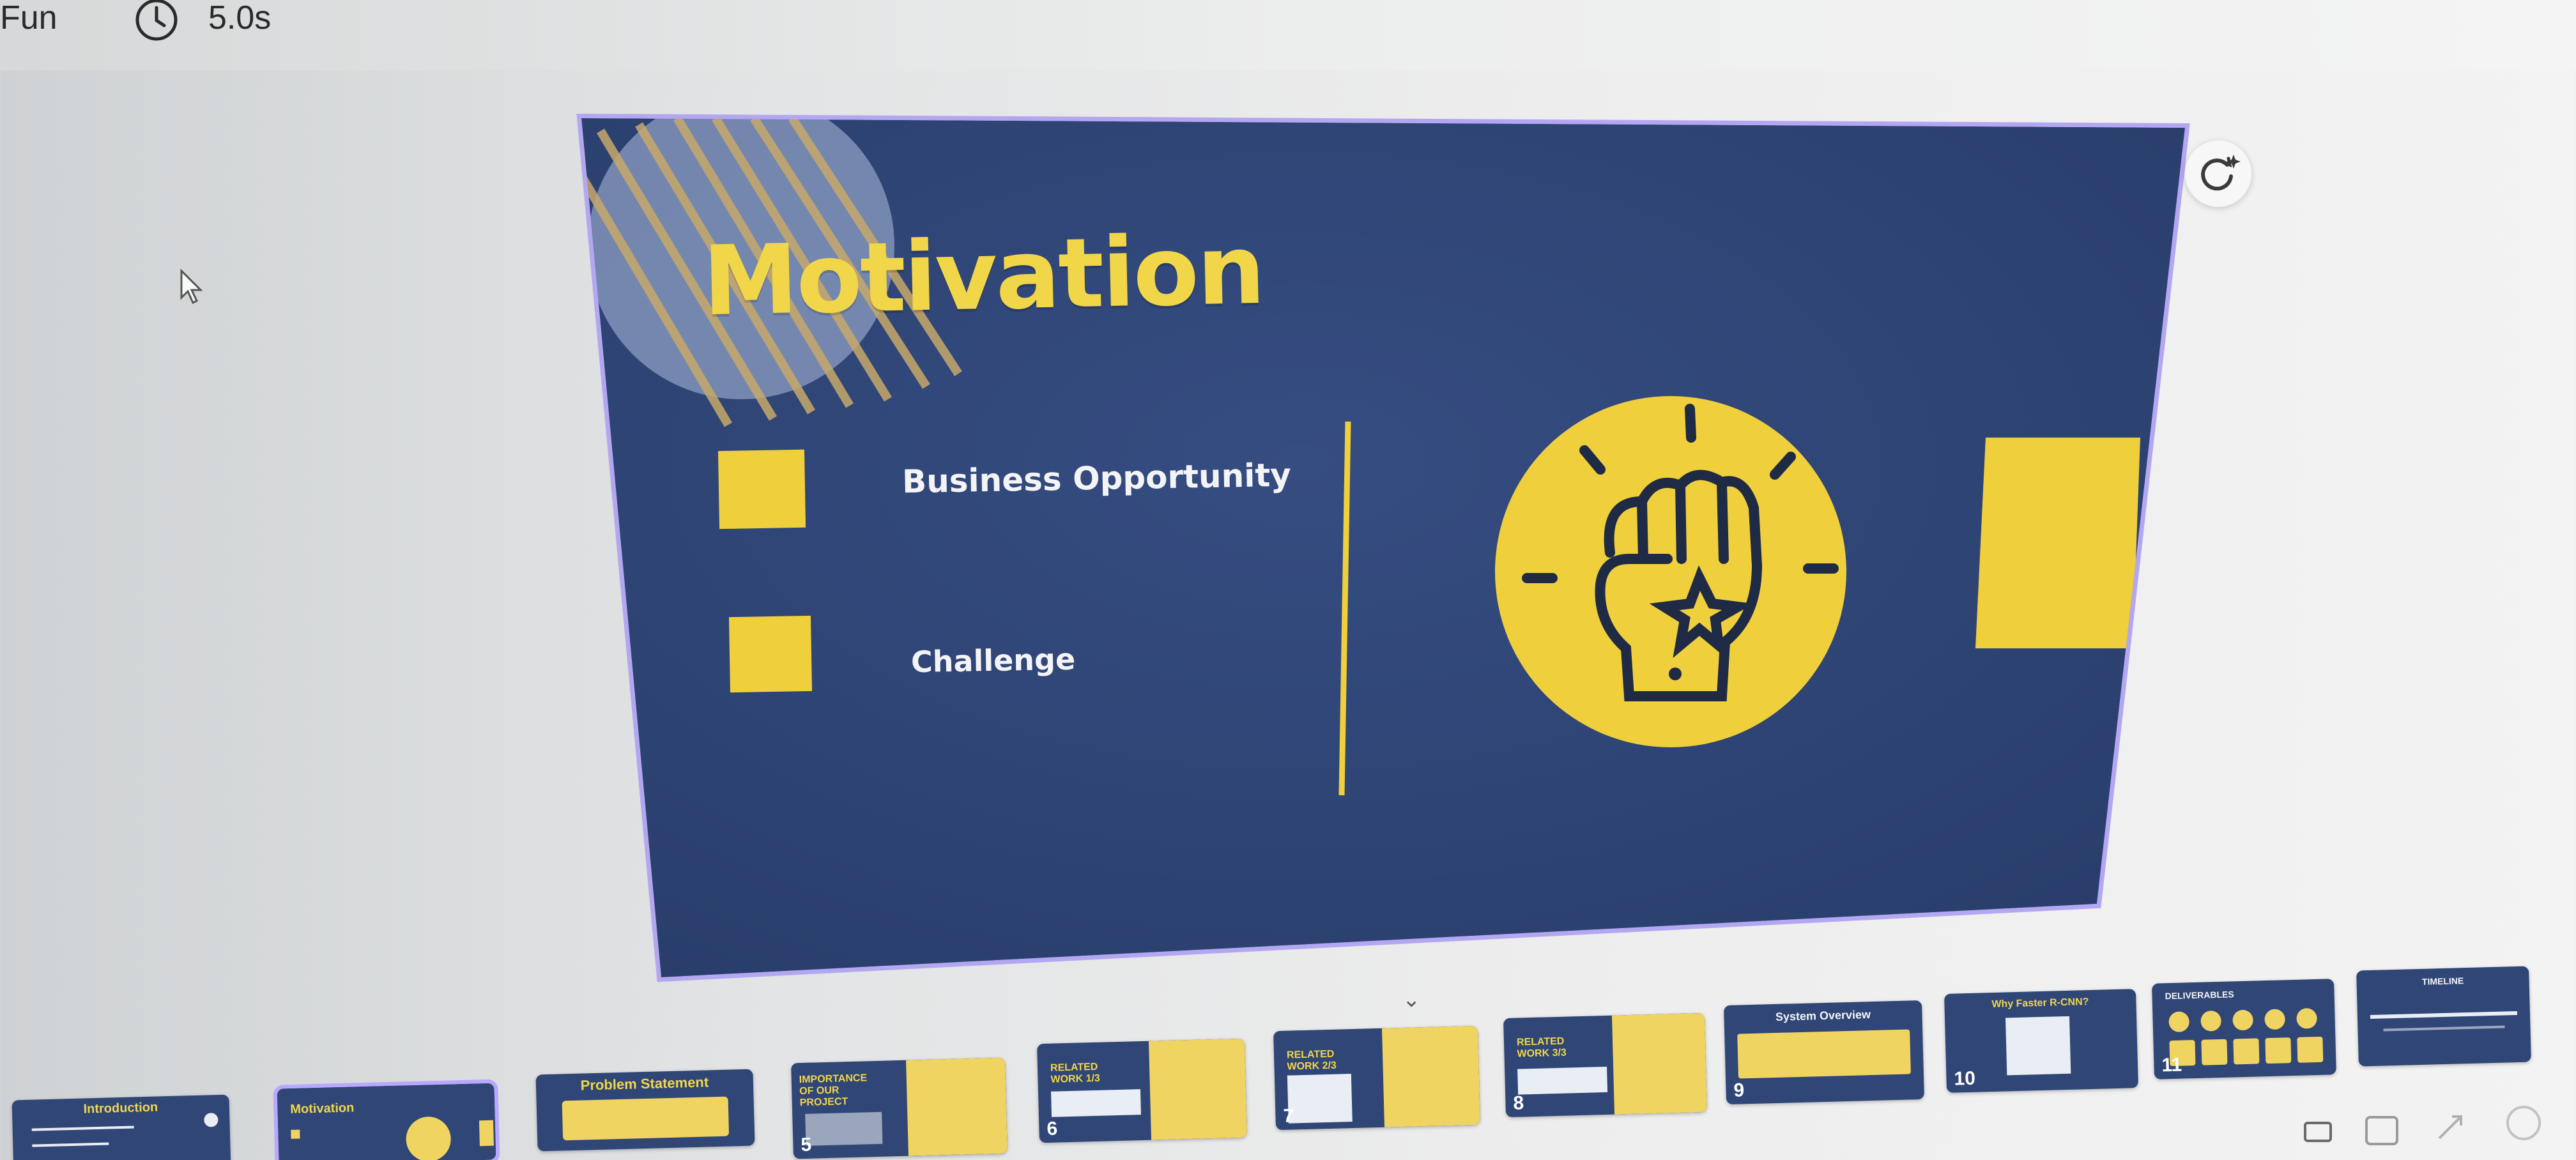 Image resolution: width=2576 pixels, height=1160 pixels. I want to click on thumbnail-importance-of-our-project: IMPORTANCE OF OUR PROJECT 5, so click(899, 1108).